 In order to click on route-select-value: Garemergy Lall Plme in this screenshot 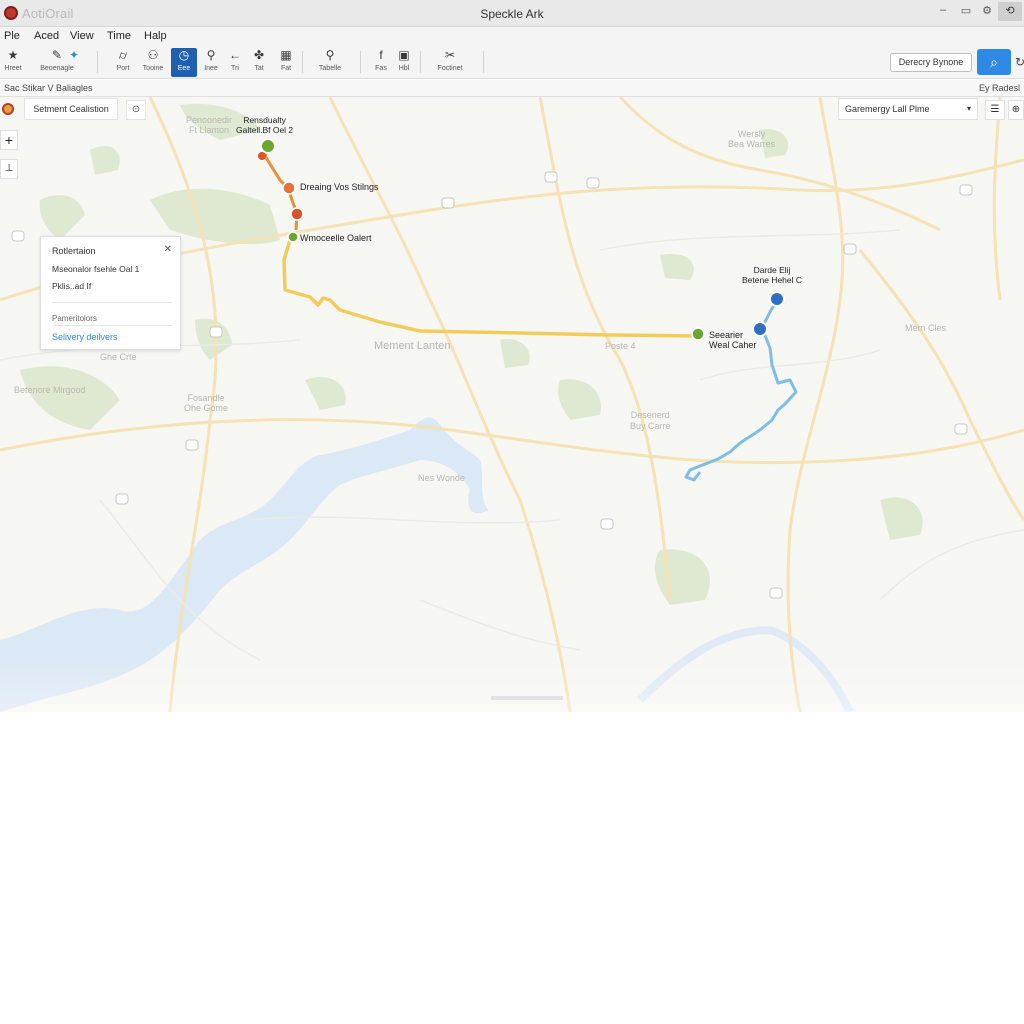, I will do `click(887, 109)`.